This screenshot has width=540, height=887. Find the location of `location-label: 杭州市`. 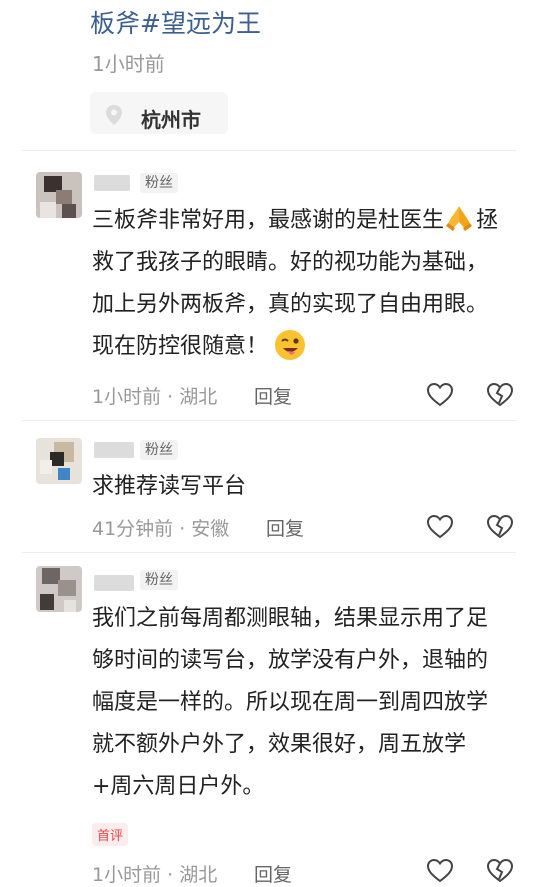

location-label: 杭州市 is located at coordinates (171, 120).